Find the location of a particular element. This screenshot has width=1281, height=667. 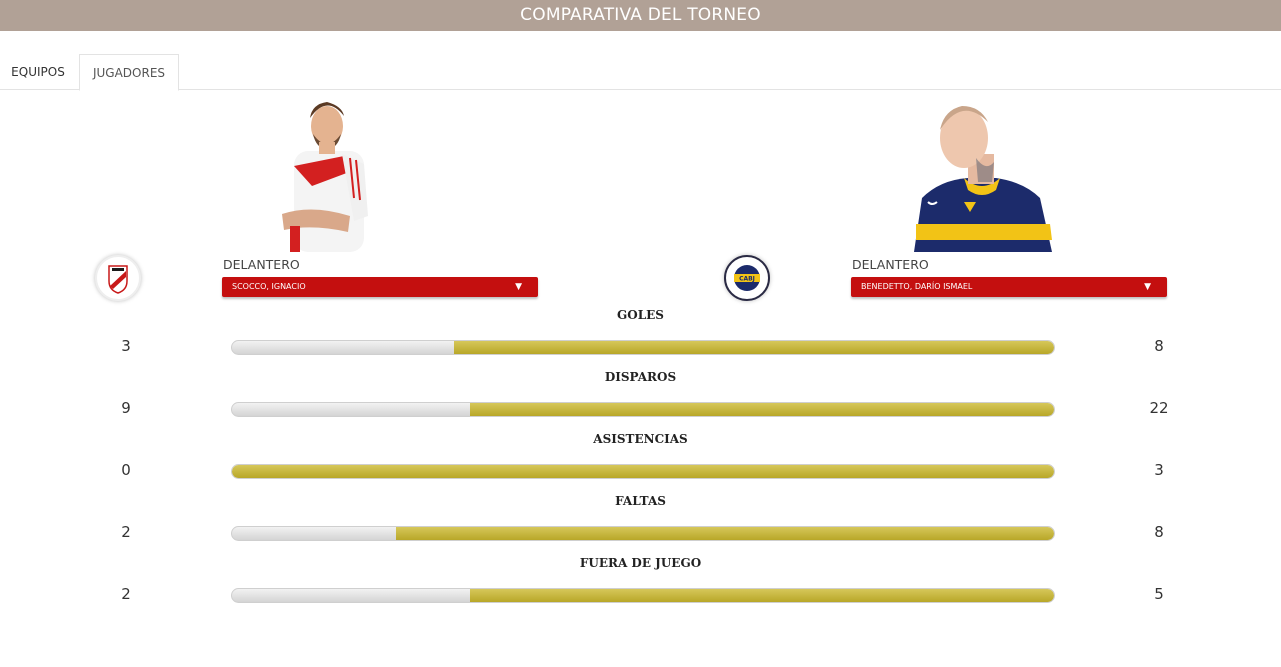

right-player-name: BENEDETTO, DARÍO ISMAEL is located at coordinates (917, 286).